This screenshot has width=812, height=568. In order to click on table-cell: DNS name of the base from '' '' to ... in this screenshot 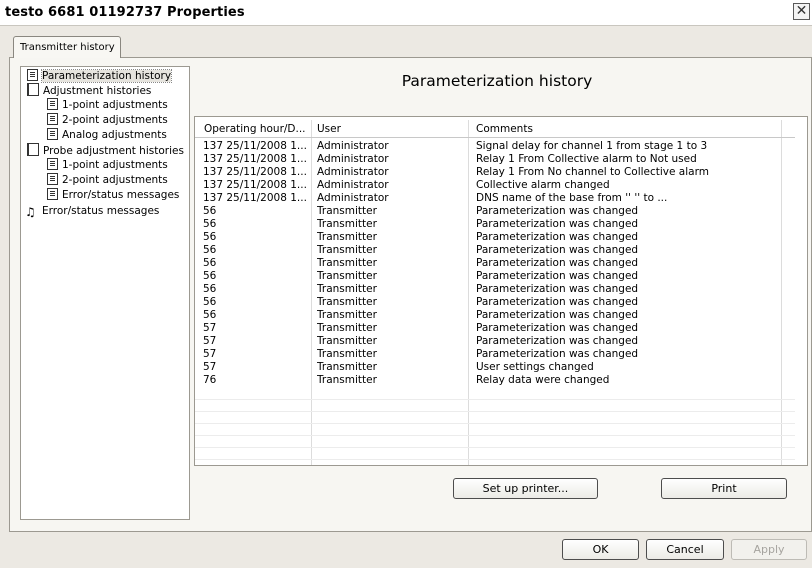, I will do `click(572, 198)`.